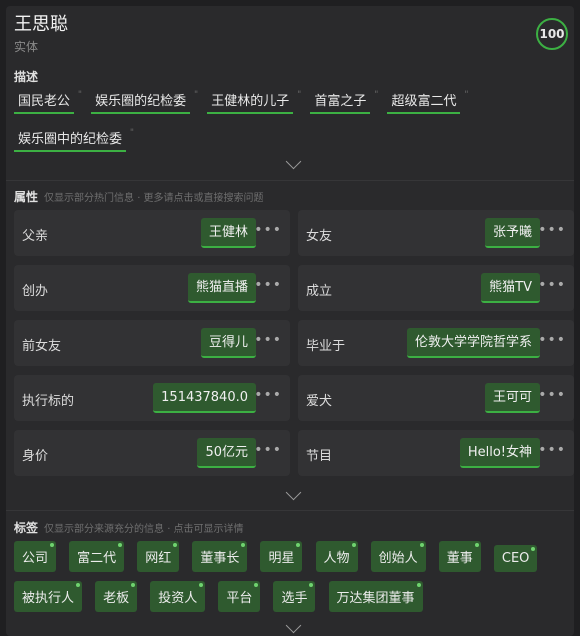 This screenshot has height=636, width=580. I want to click on tag: 董事, so click(459, 556).